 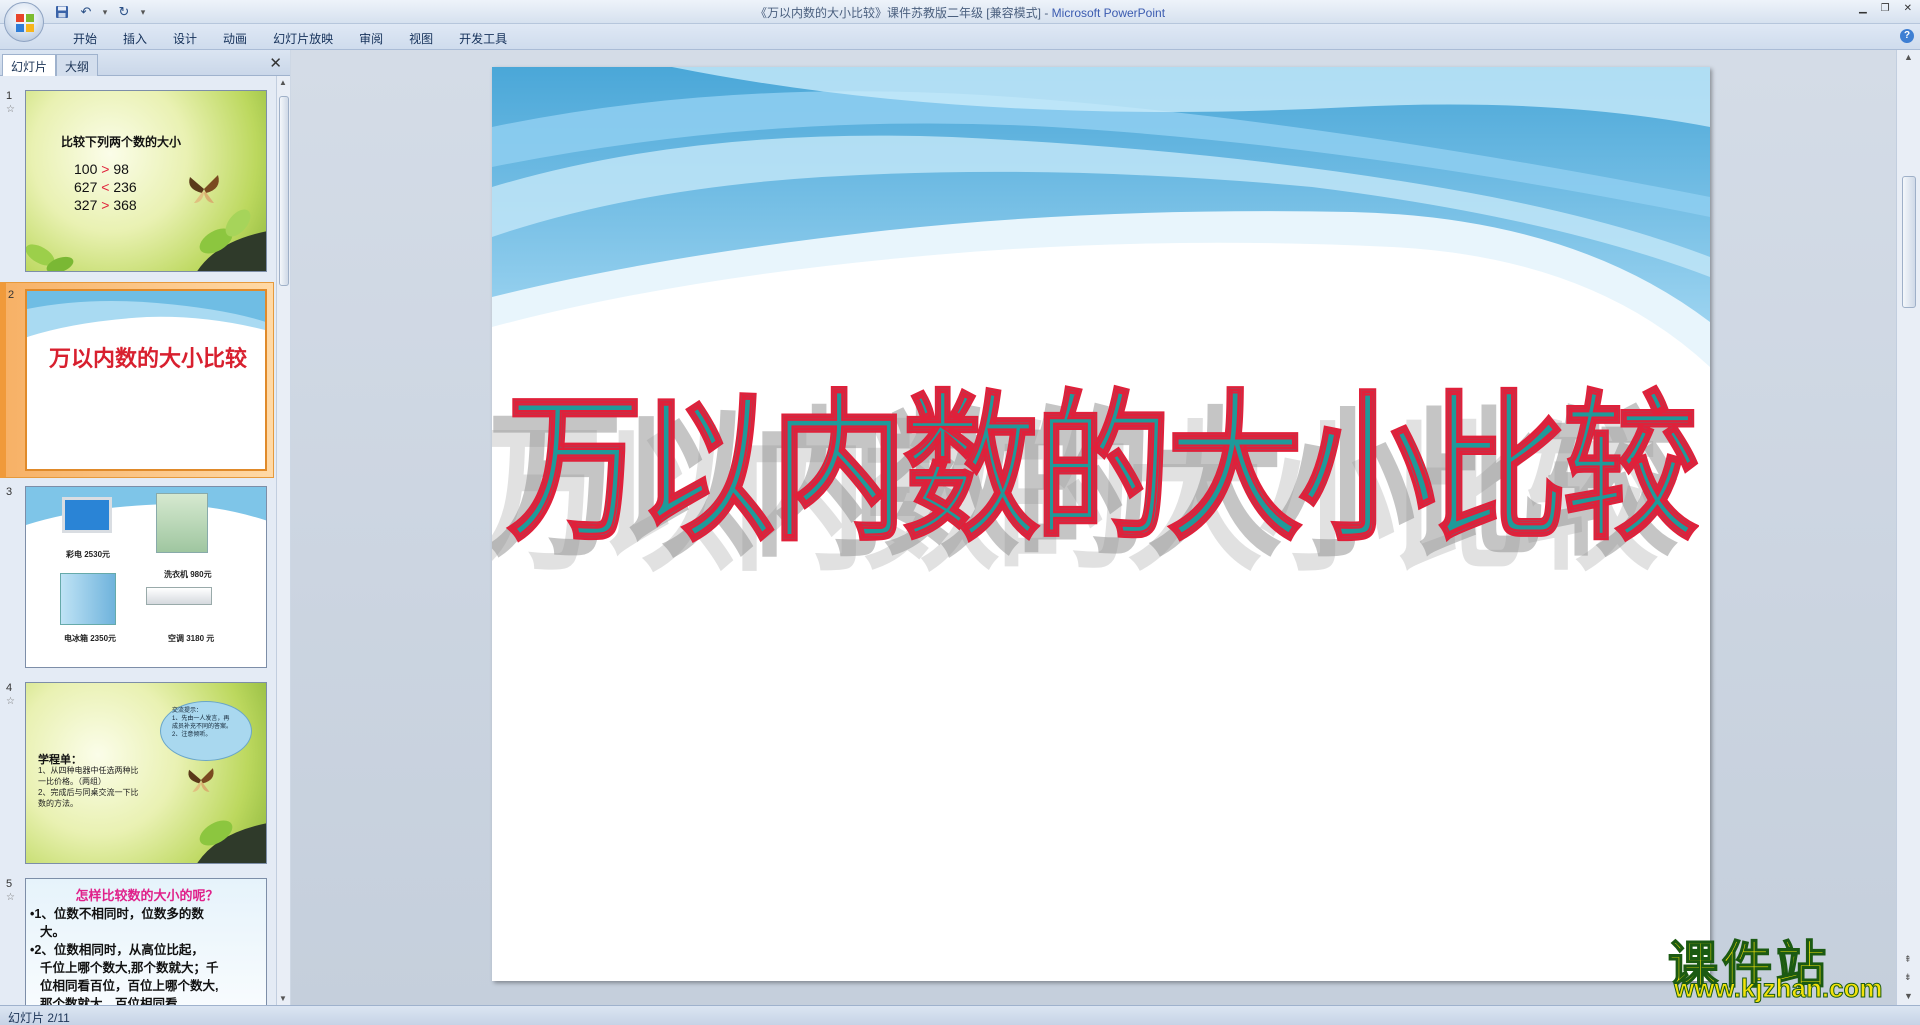 I want to click on compare-row: 627 < 236, so click(x=105, y=187).